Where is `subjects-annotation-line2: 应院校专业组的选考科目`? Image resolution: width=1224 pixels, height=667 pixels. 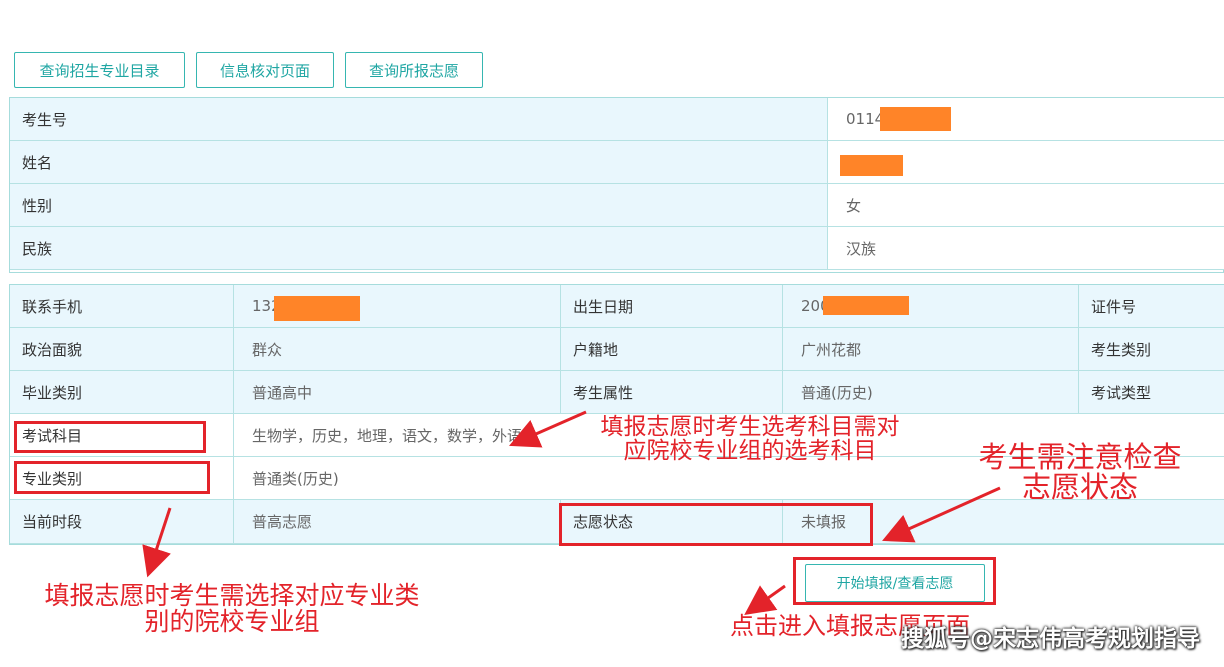 subjects-annotation-line2: 应院校专业组的选考科目 is located at coordinates (750, 451).